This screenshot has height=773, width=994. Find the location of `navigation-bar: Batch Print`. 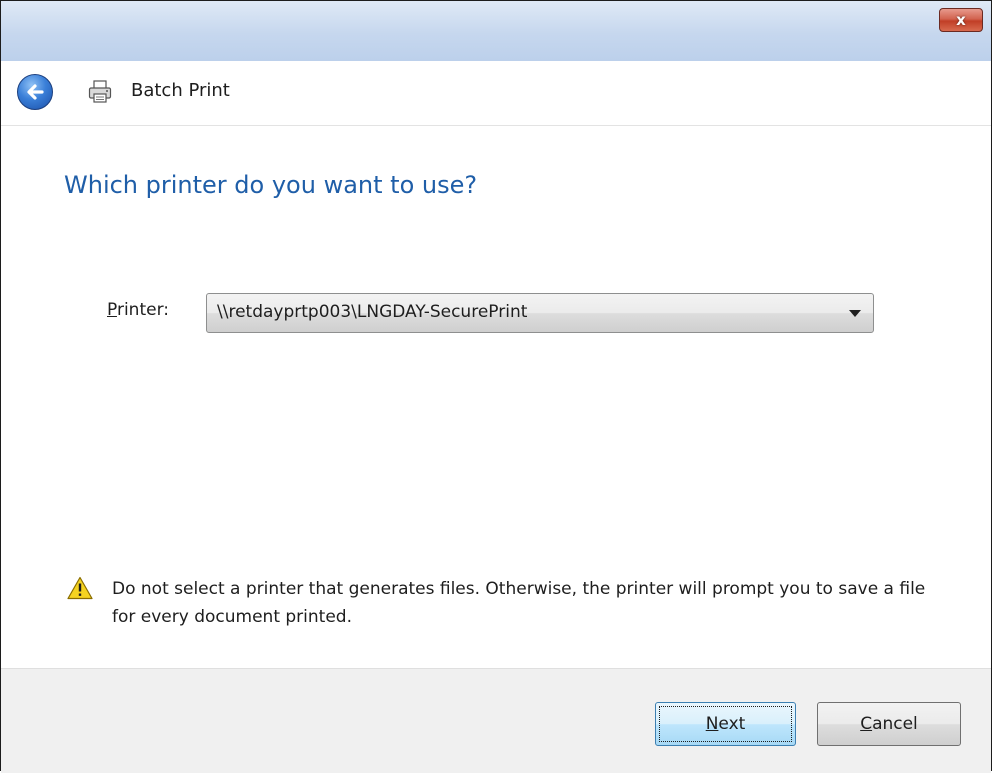

navigation-bar: Batch Print is located at coordinates (496, 93).